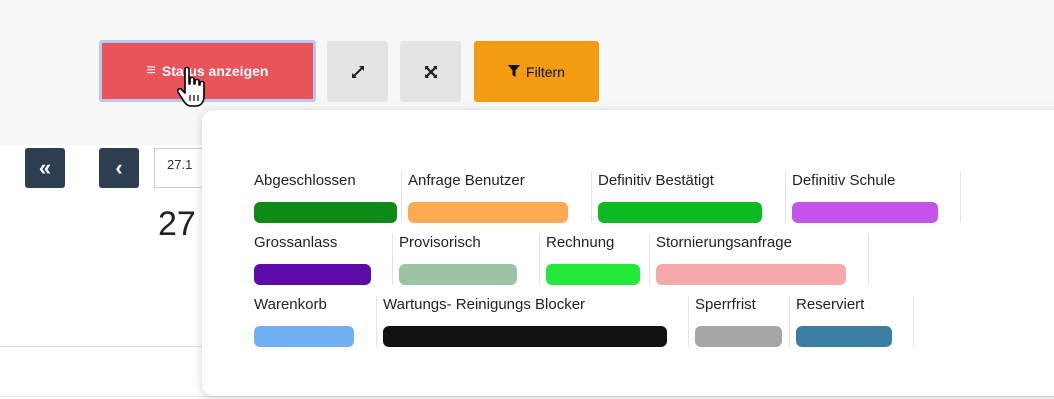 Image resolution: width=1054 pixels, height=399 pixels. Describe the element at coordinates (724, 242) in the screenshot. I see `legend-label: Stornierungsanfrage` at that location.